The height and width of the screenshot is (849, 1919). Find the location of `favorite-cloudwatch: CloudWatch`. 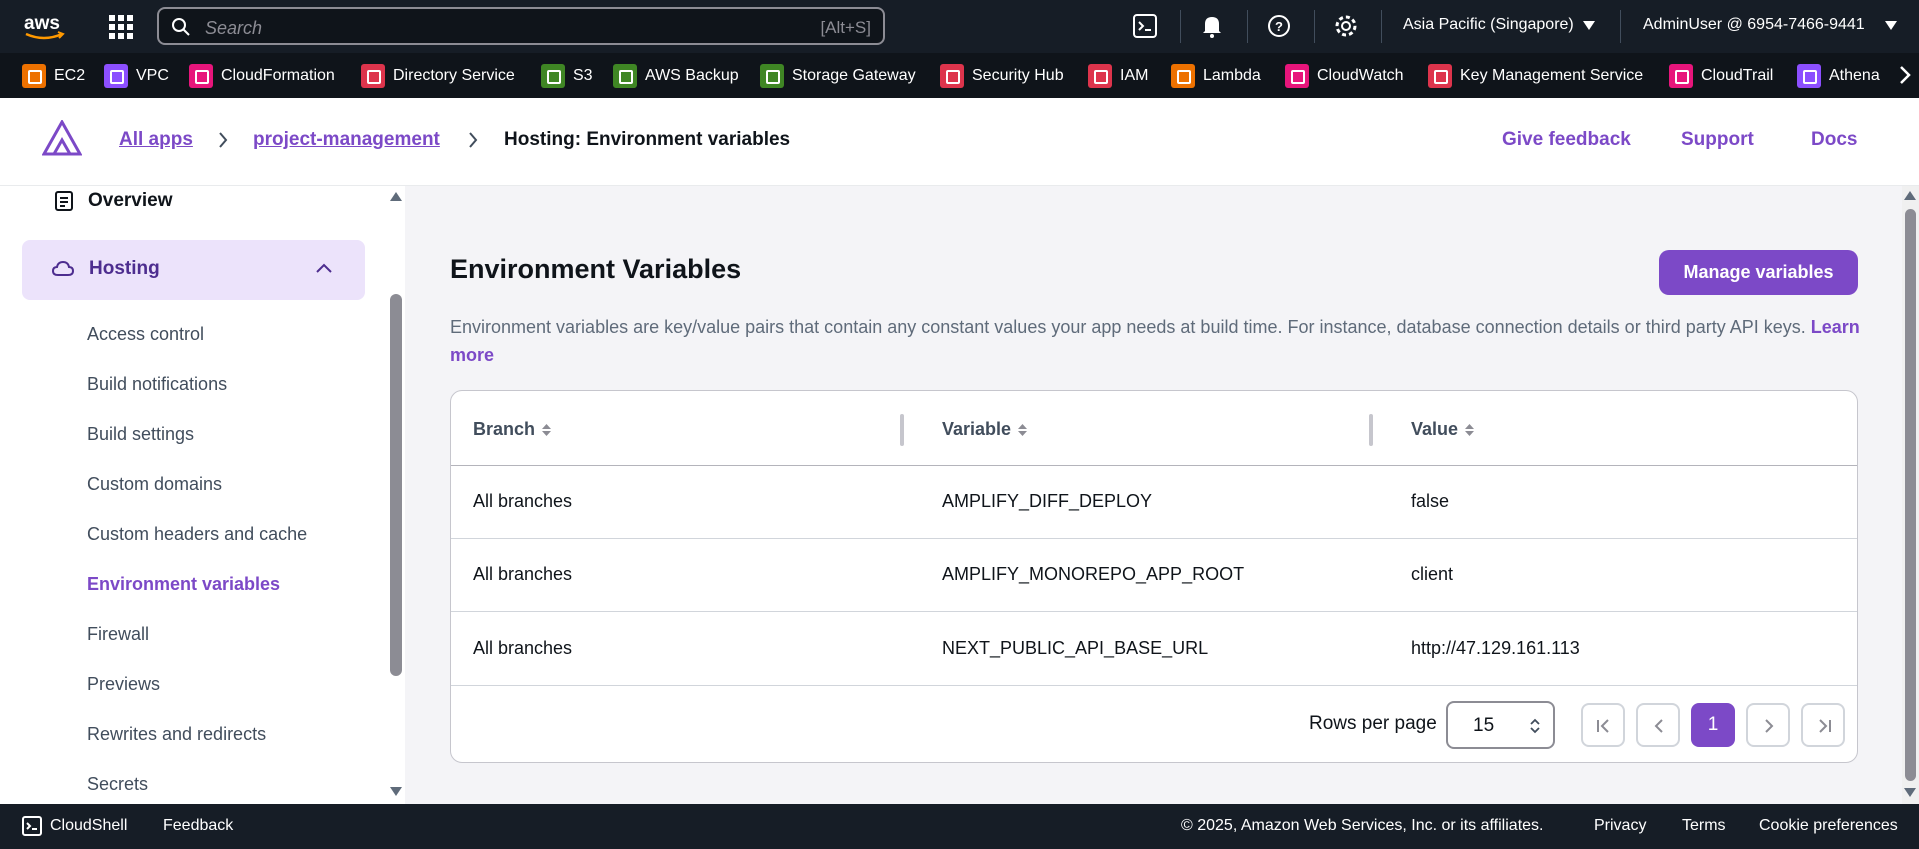

favorite-cloudwatch: CloudWatch is located at coordinates (1344, 76).